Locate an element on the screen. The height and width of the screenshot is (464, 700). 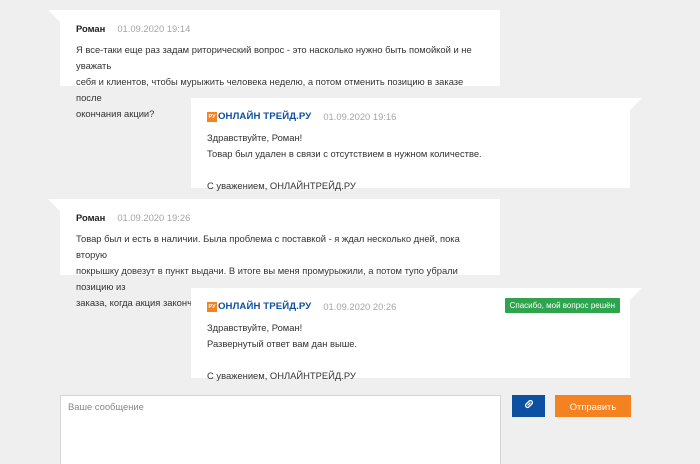
message-date: 01.09.2020 20:26 is located at coordinates (360, 306).